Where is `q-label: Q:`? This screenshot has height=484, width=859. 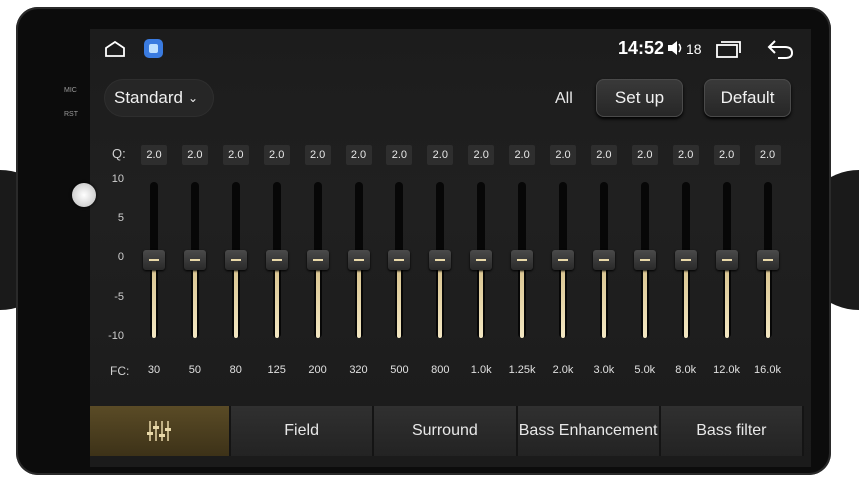
q-label: Q: is located at coordinates (119, 153).